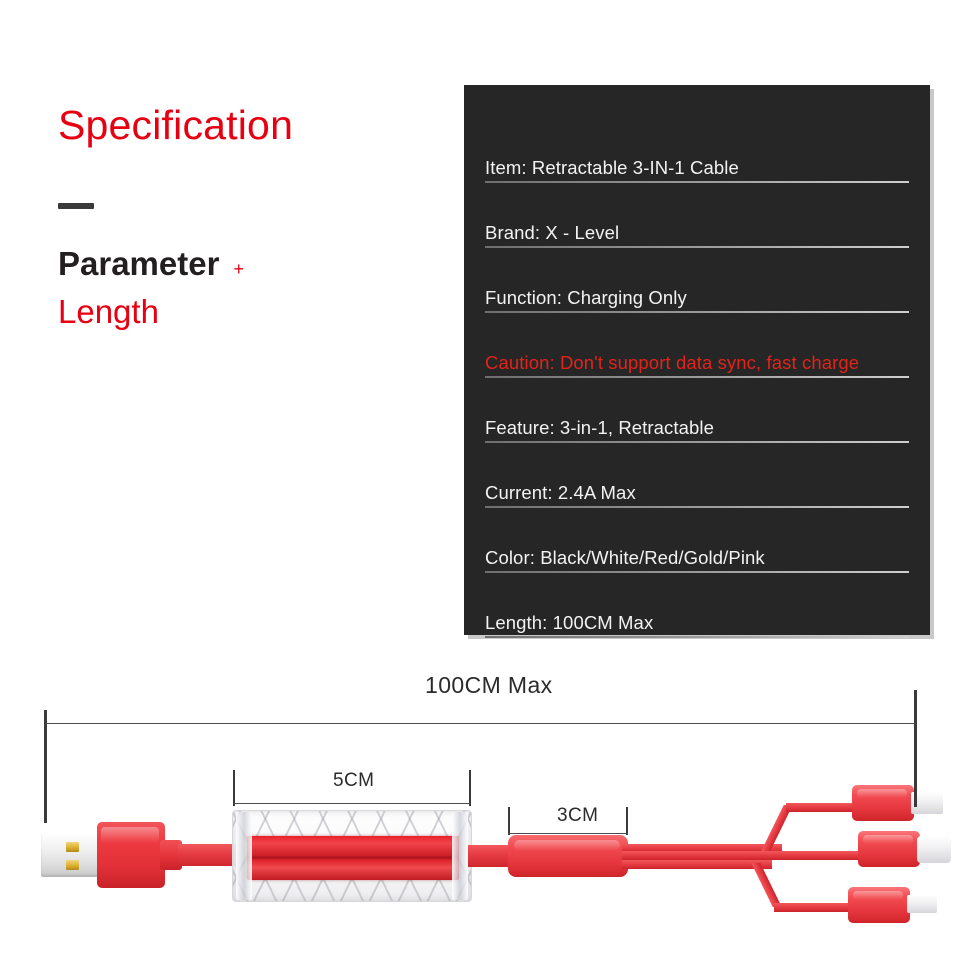 The image size is (960, 960). Describe the element at coordinates (625, 557) in the screenshot. I see `spec-row-text: Color: Black/White/Red/Gold/Pink` at that location.